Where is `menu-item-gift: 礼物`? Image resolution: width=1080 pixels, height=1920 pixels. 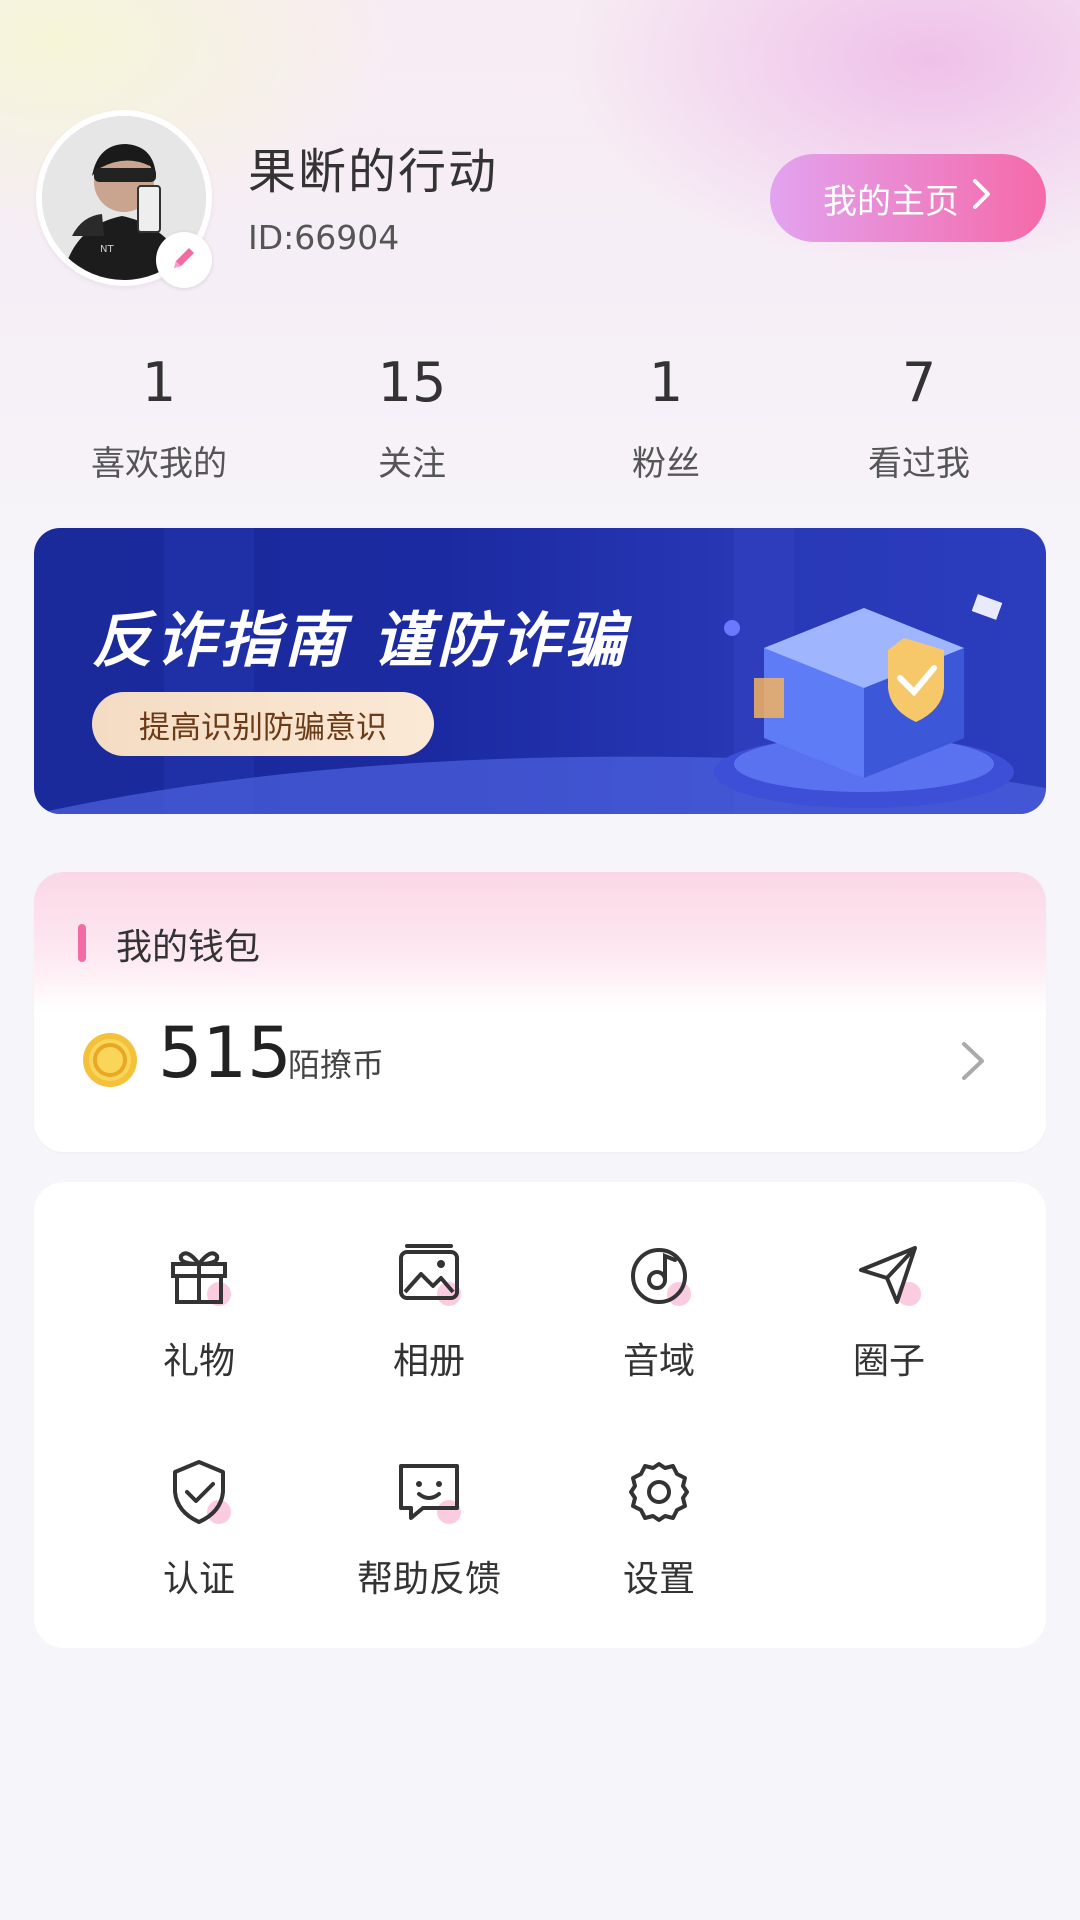
menu-item-gift: 礼物 is located at coordinates (199, 1309).